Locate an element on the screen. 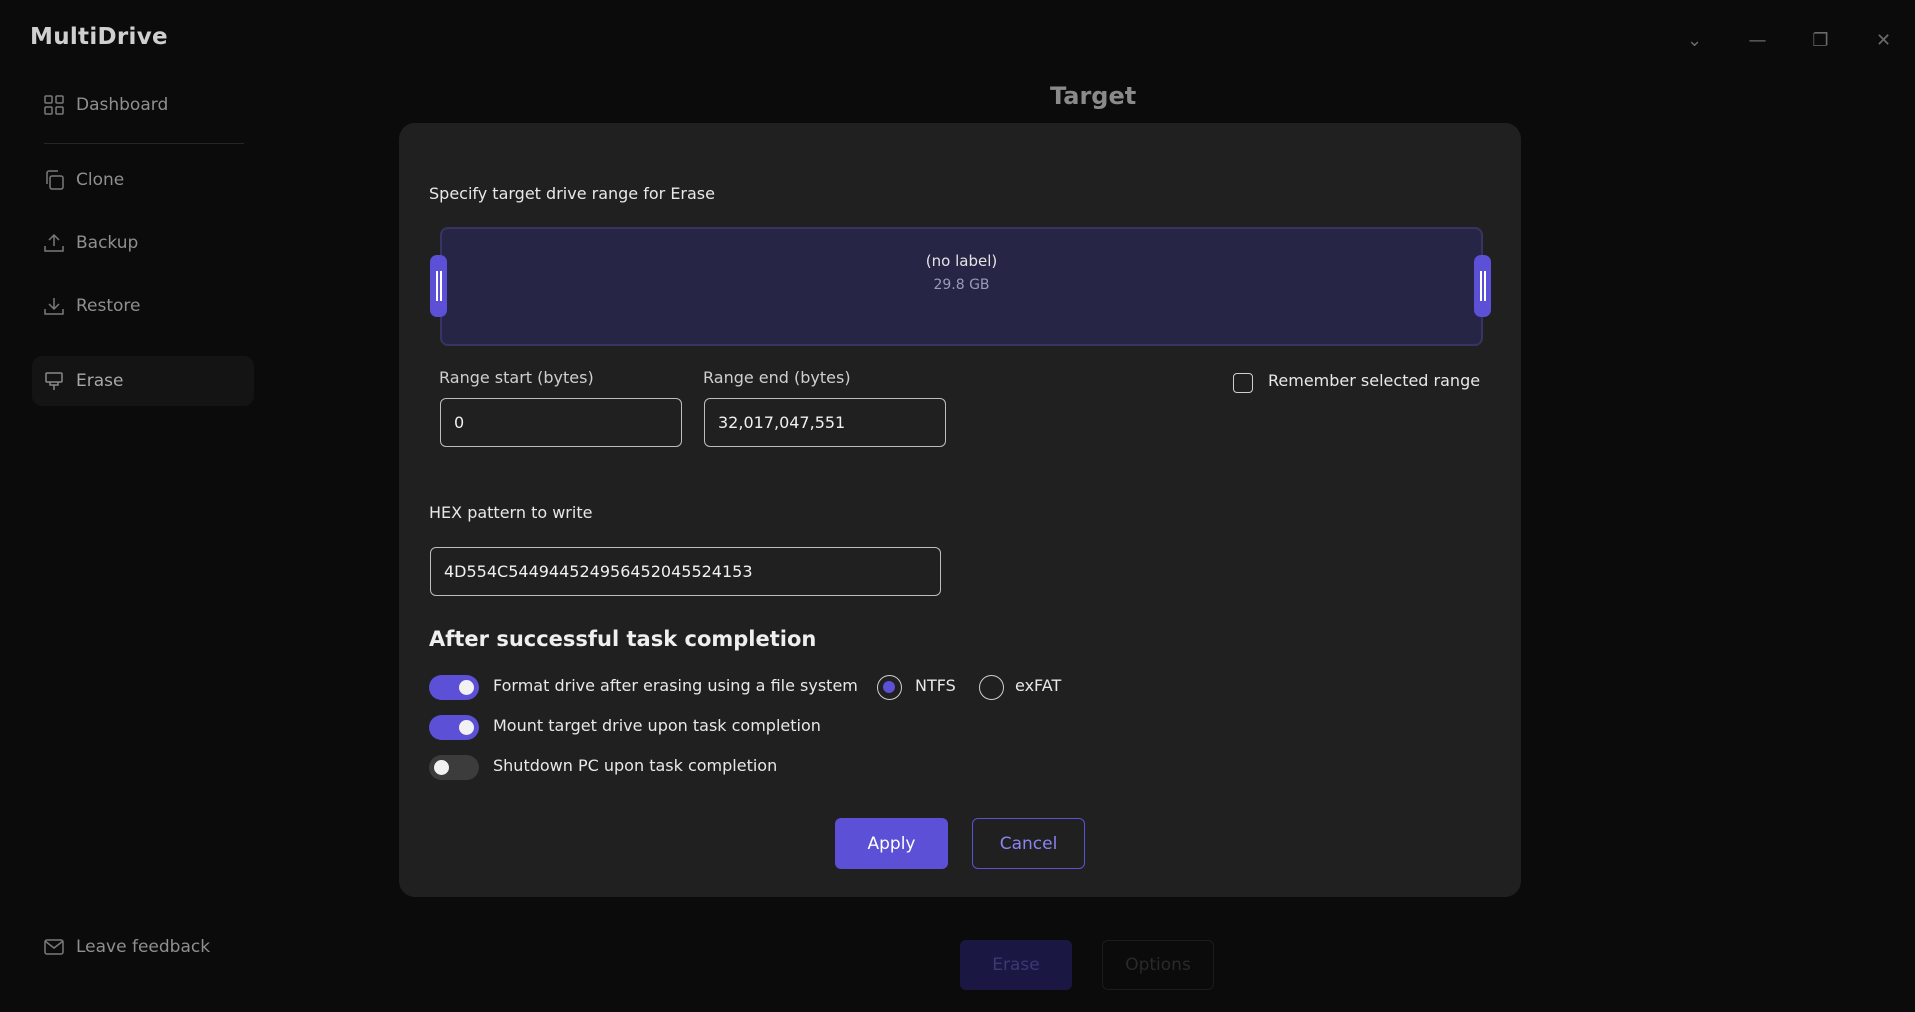 The image size is (1915, 1012). range-end-input is located at coordinates (825, 422).